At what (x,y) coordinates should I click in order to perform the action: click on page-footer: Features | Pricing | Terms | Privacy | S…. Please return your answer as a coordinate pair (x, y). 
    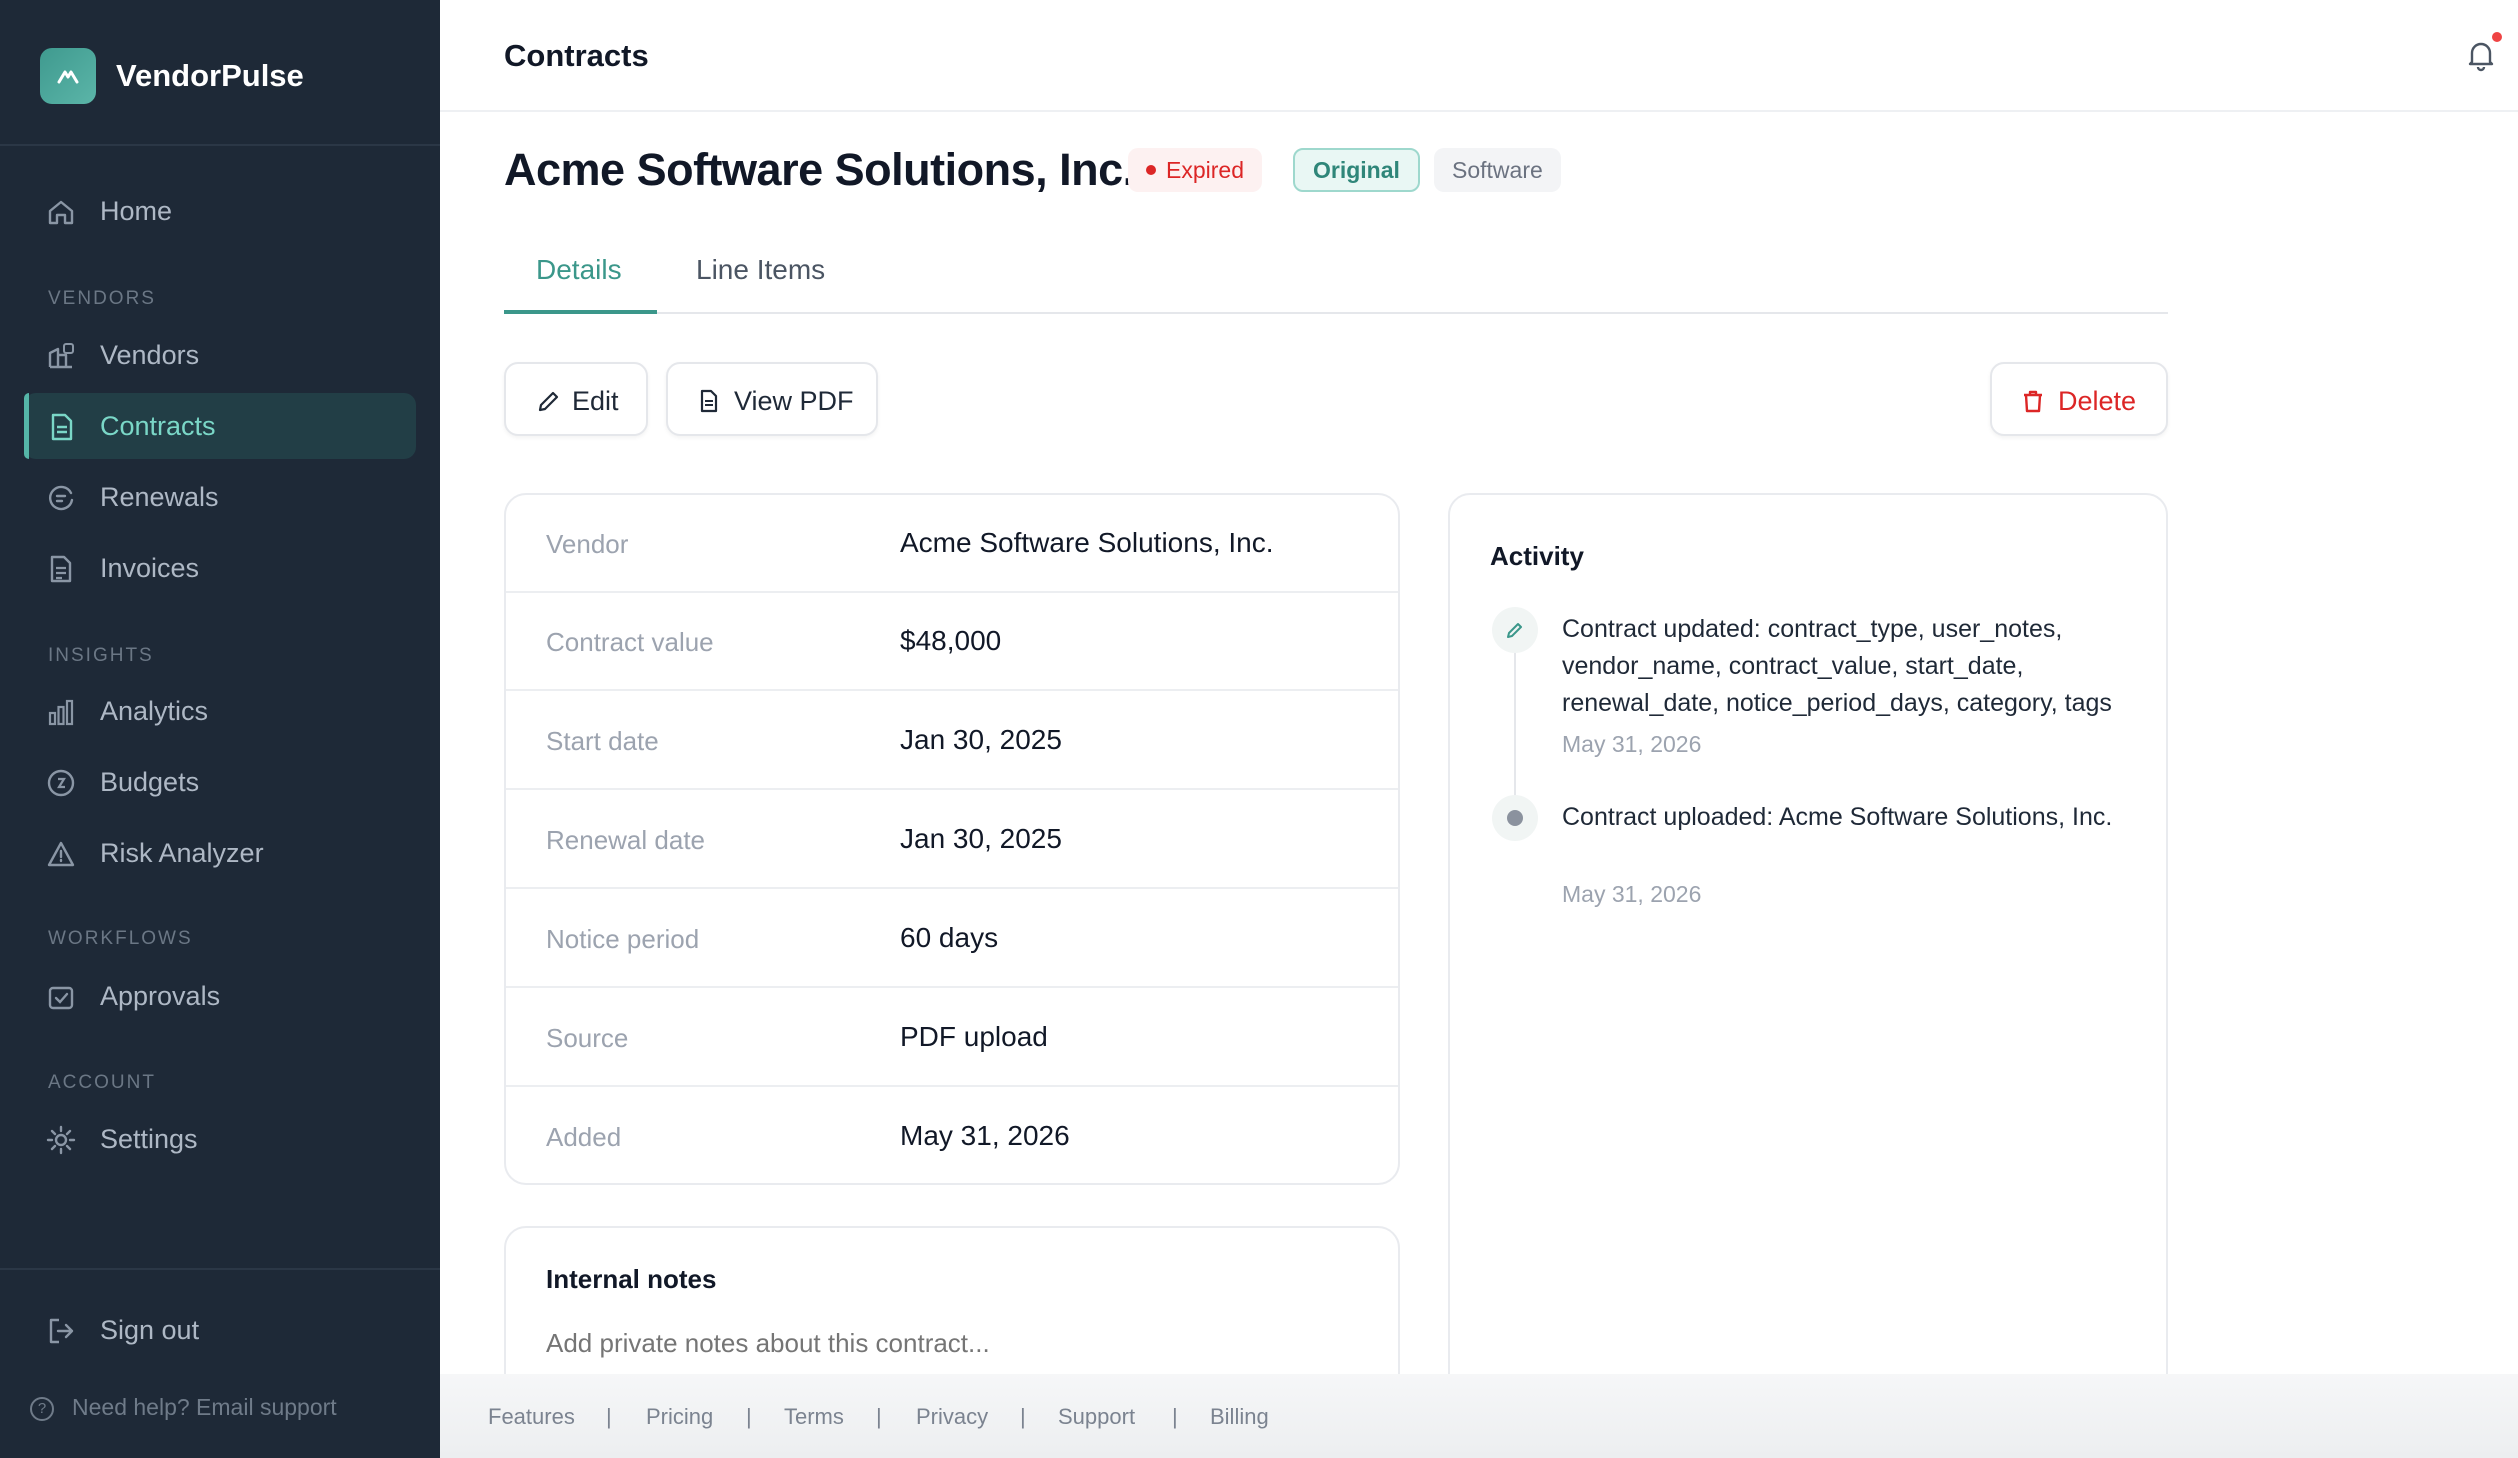
    Looking at the image, I should click on (1479, 1416).